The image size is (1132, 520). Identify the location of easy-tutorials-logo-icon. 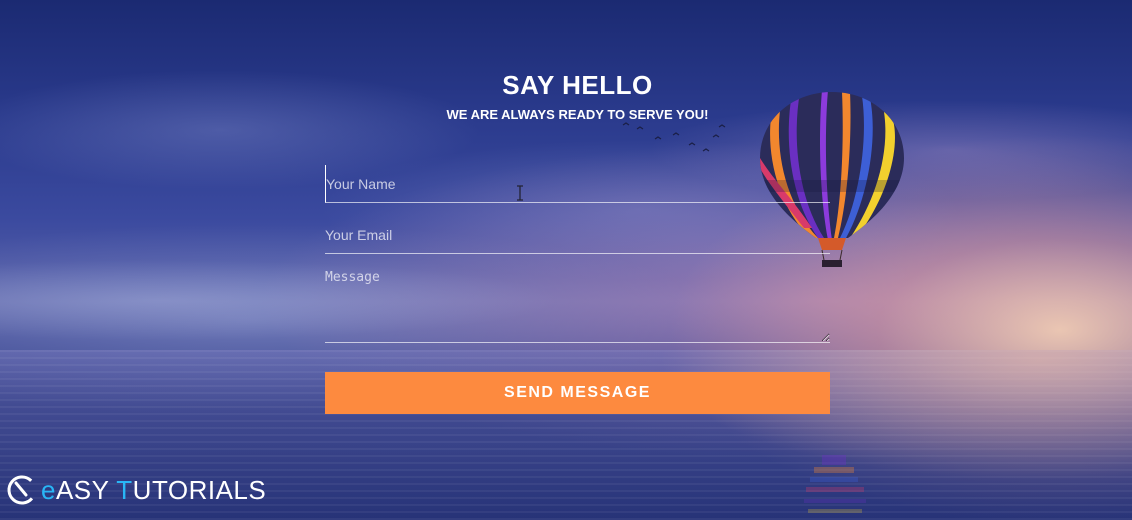
(22, 490).